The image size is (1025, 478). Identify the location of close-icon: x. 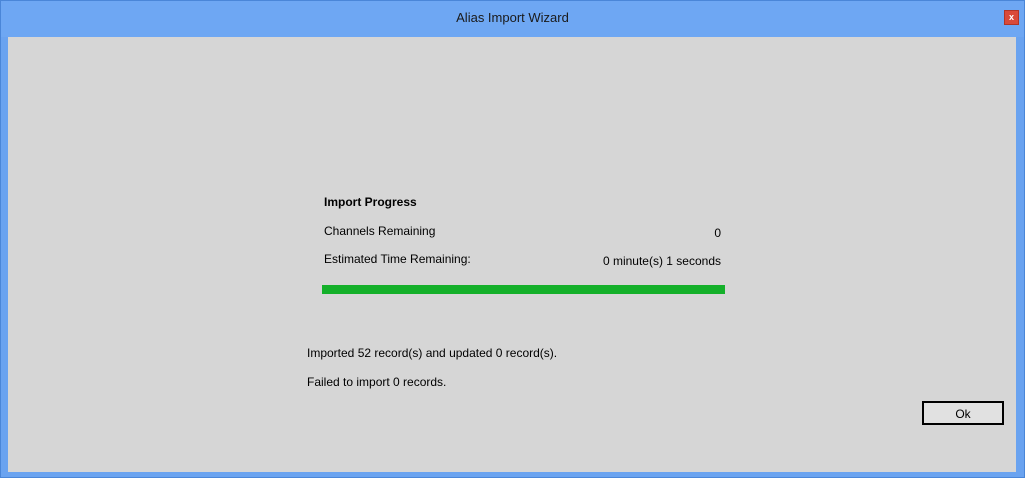
(1011, 17).